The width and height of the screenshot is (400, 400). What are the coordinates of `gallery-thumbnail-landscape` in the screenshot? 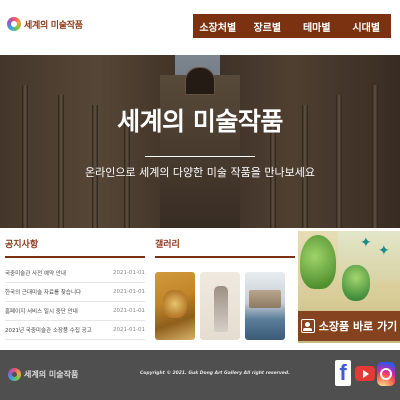 It's located at (265, 306).